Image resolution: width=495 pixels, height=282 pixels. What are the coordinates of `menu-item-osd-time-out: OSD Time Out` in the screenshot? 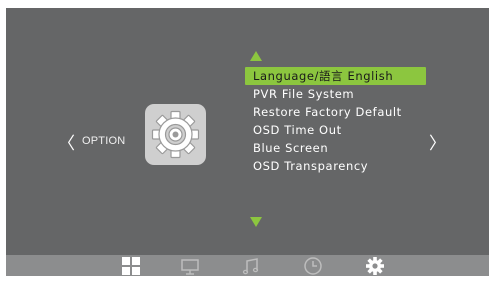 It's located at (335, 130).